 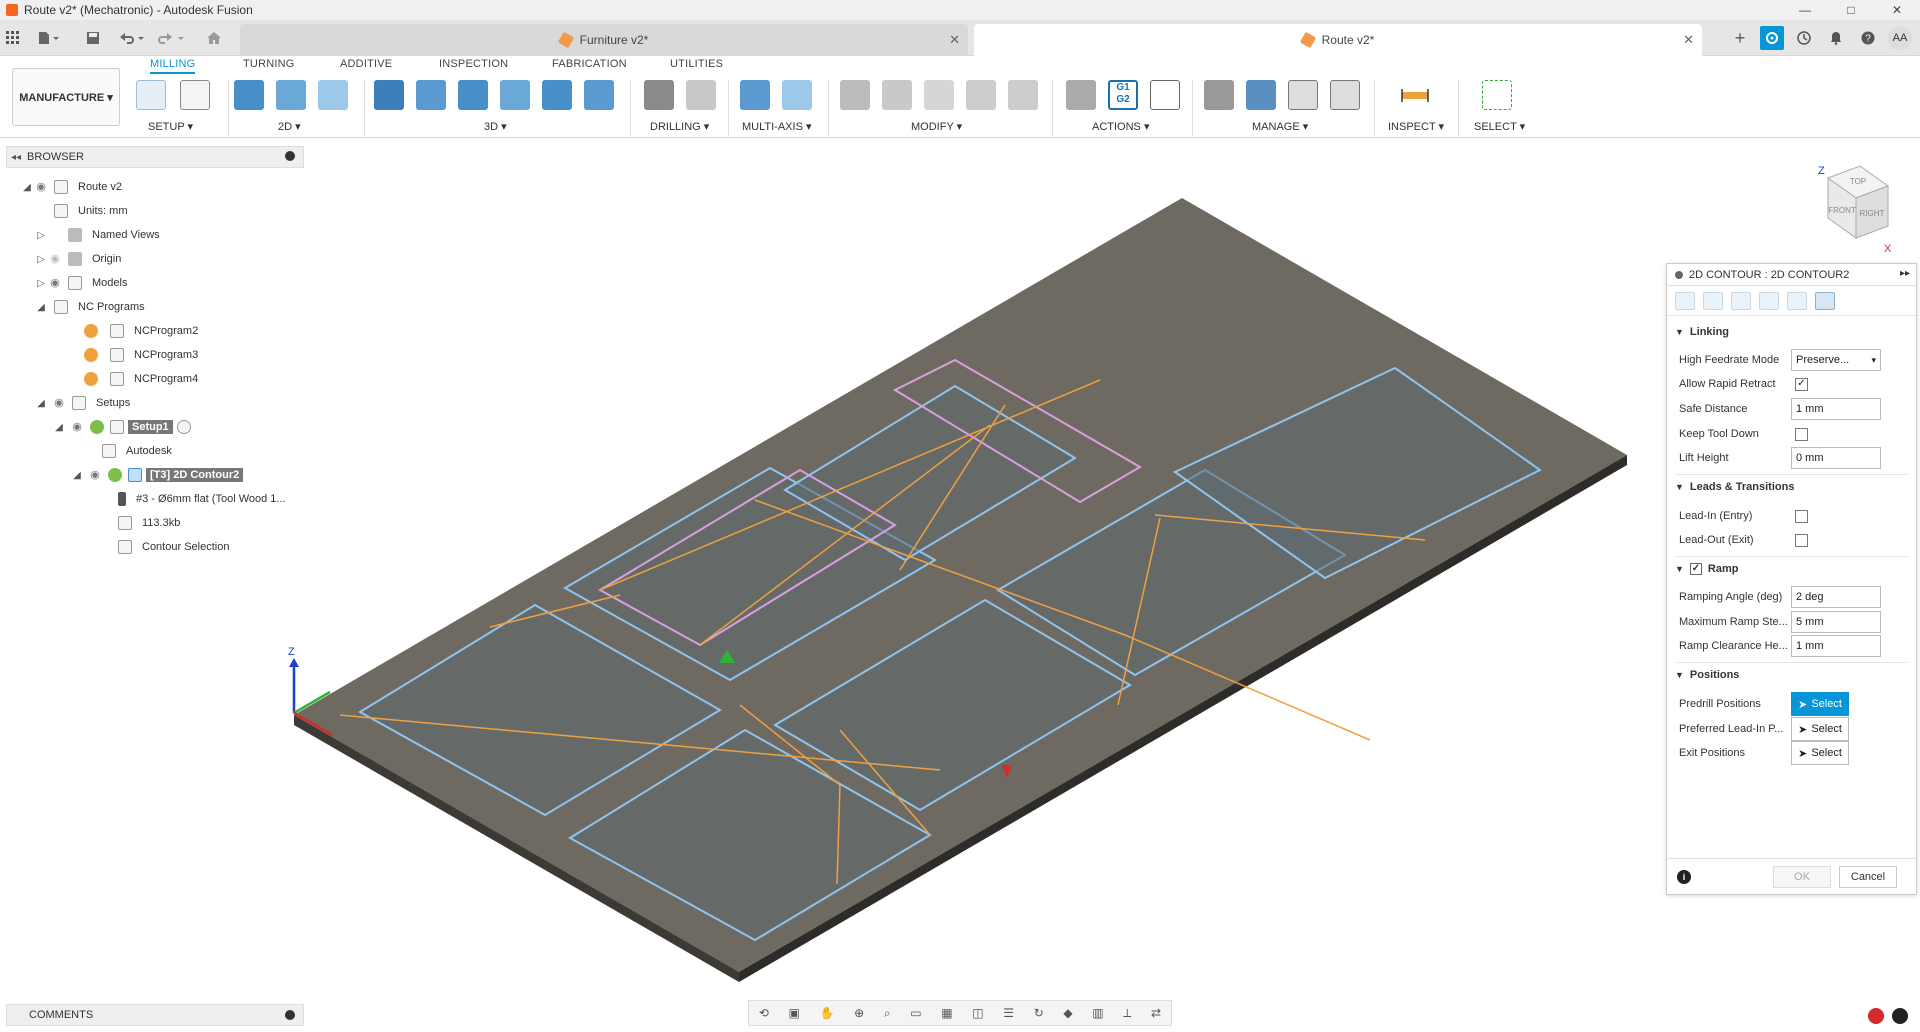 What do you see at coordinates (977, 1013) in the screenshot?
I see `viewports-icon: ◫` at bounding box center [977, 1013].